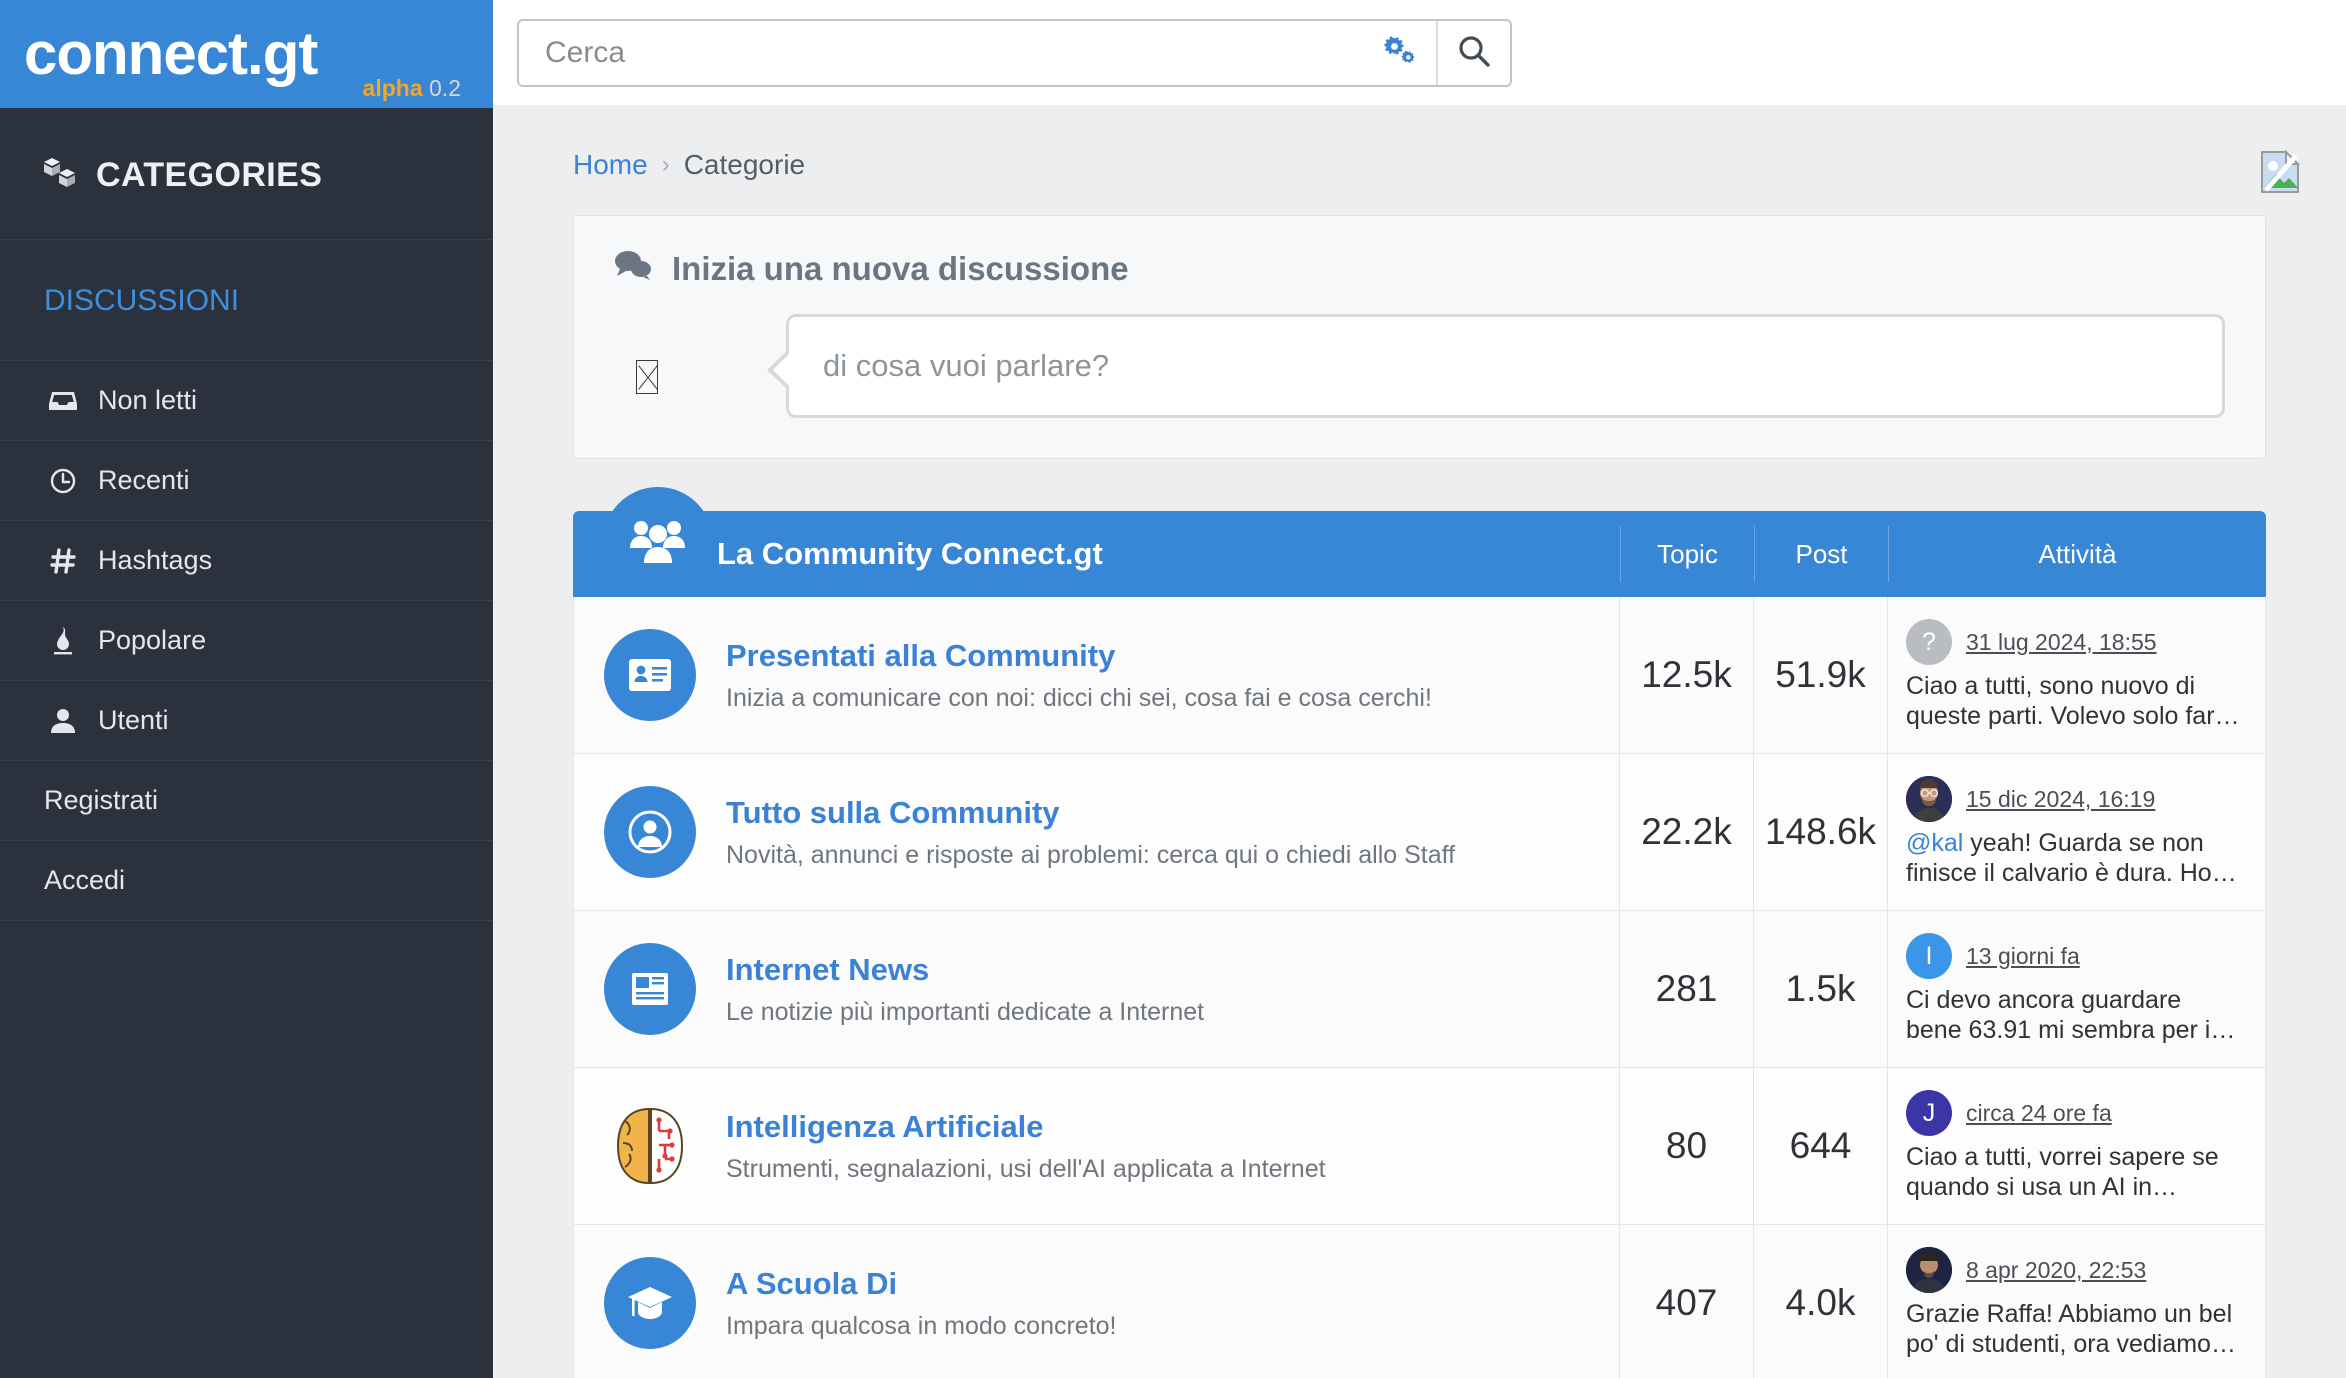 The height and width of the screenshot is (1378, 2346). I want to click on post-count: 4.0k, so click(1820, 1301).